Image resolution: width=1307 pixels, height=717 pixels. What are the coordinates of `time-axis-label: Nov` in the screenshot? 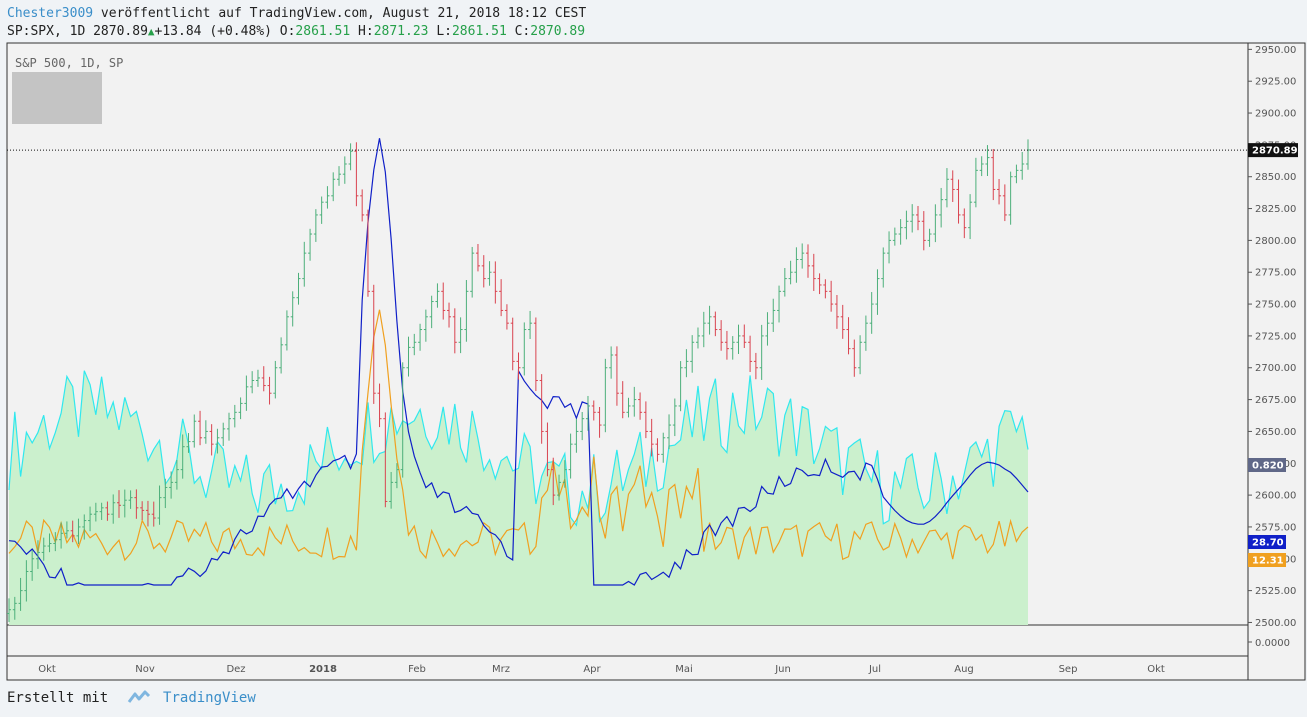 It's located at (145, 669).